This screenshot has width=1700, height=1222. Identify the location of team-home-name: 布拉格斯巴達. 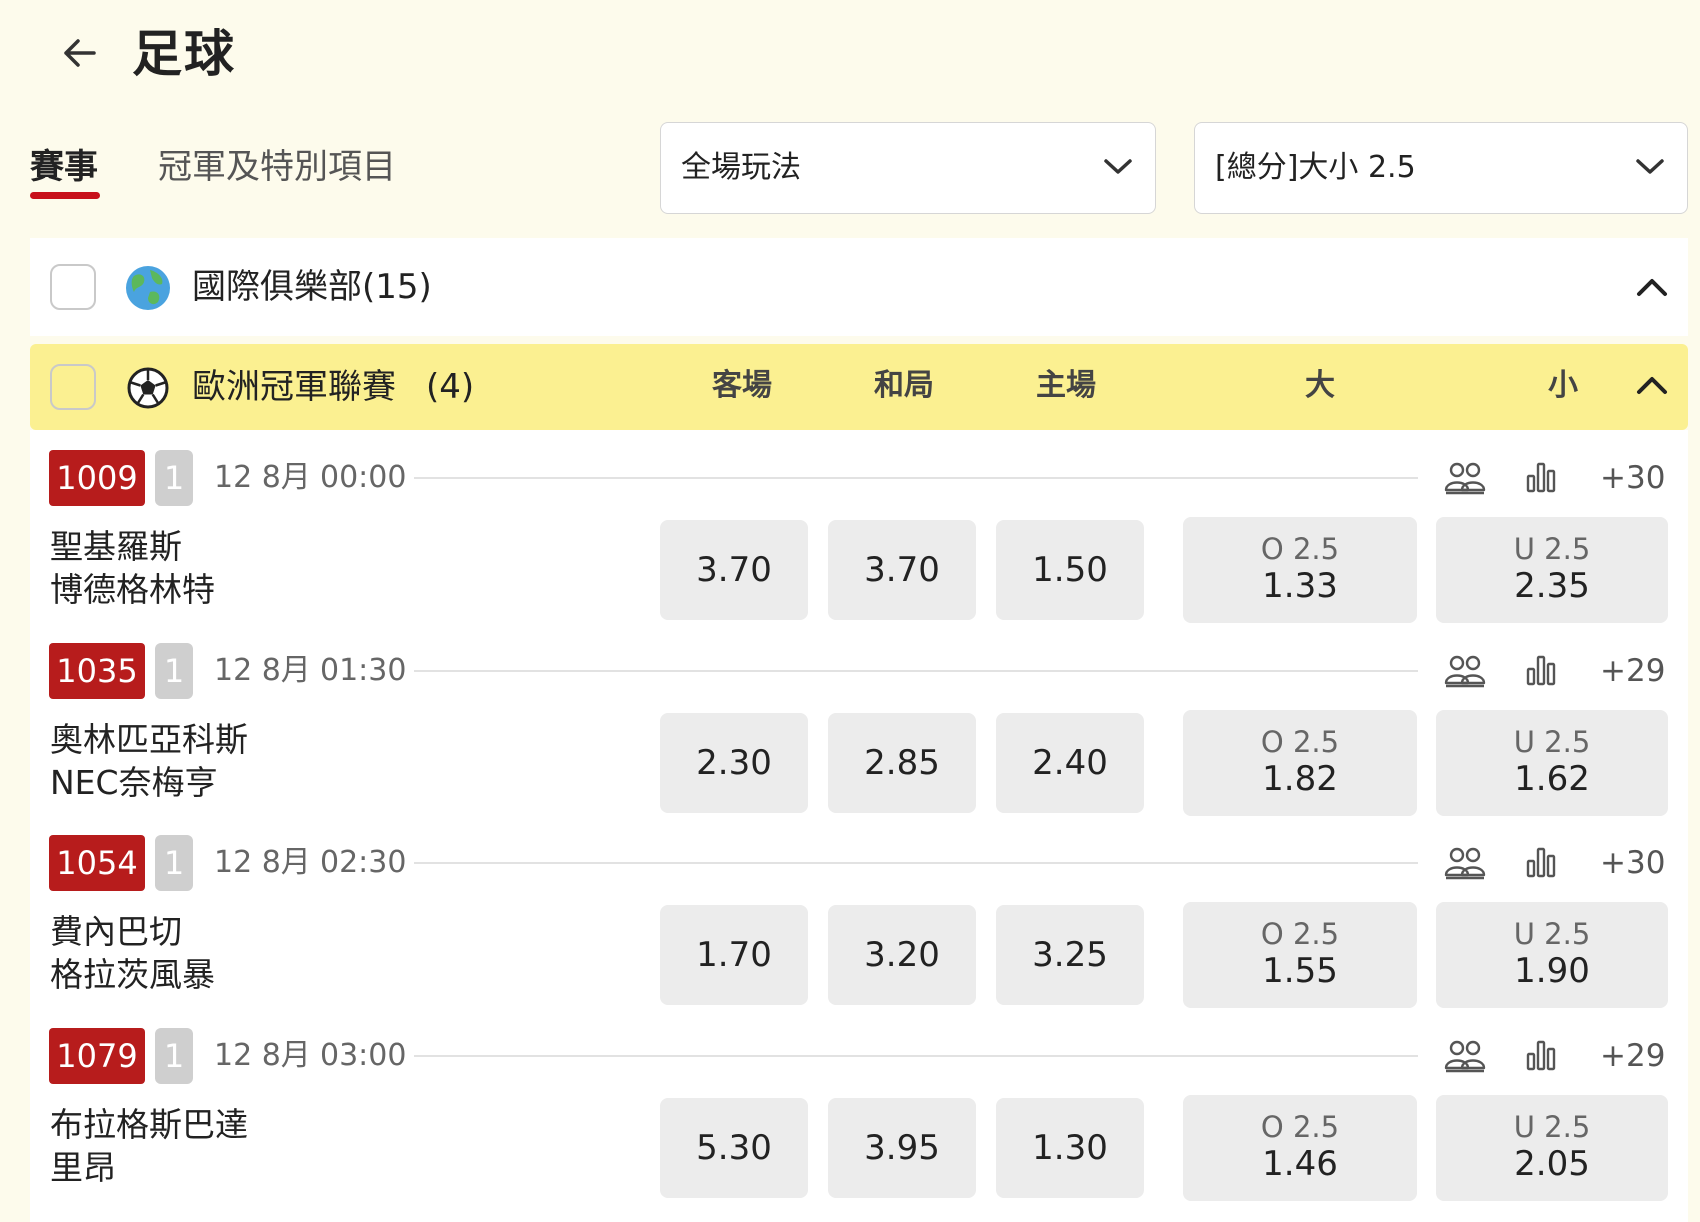
(149, 1124).